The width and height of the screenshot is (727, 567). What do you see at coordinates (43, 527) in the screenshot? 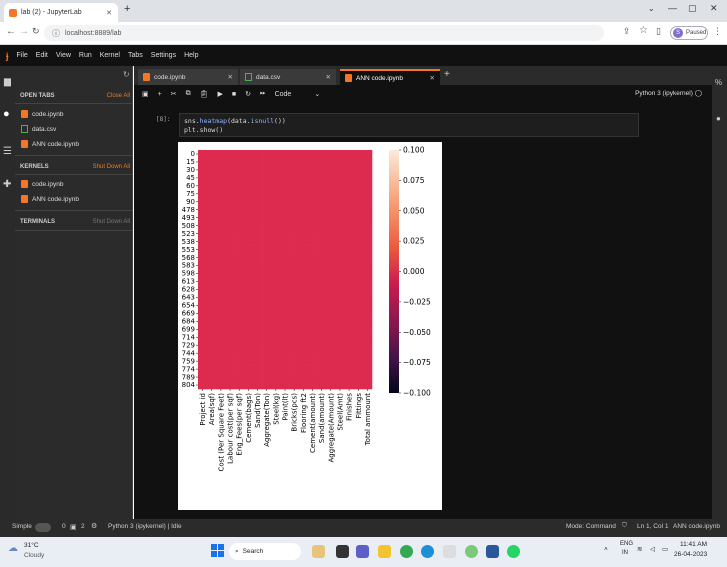
I see `simple-mode-toggle` at bounding box center [43, 527].